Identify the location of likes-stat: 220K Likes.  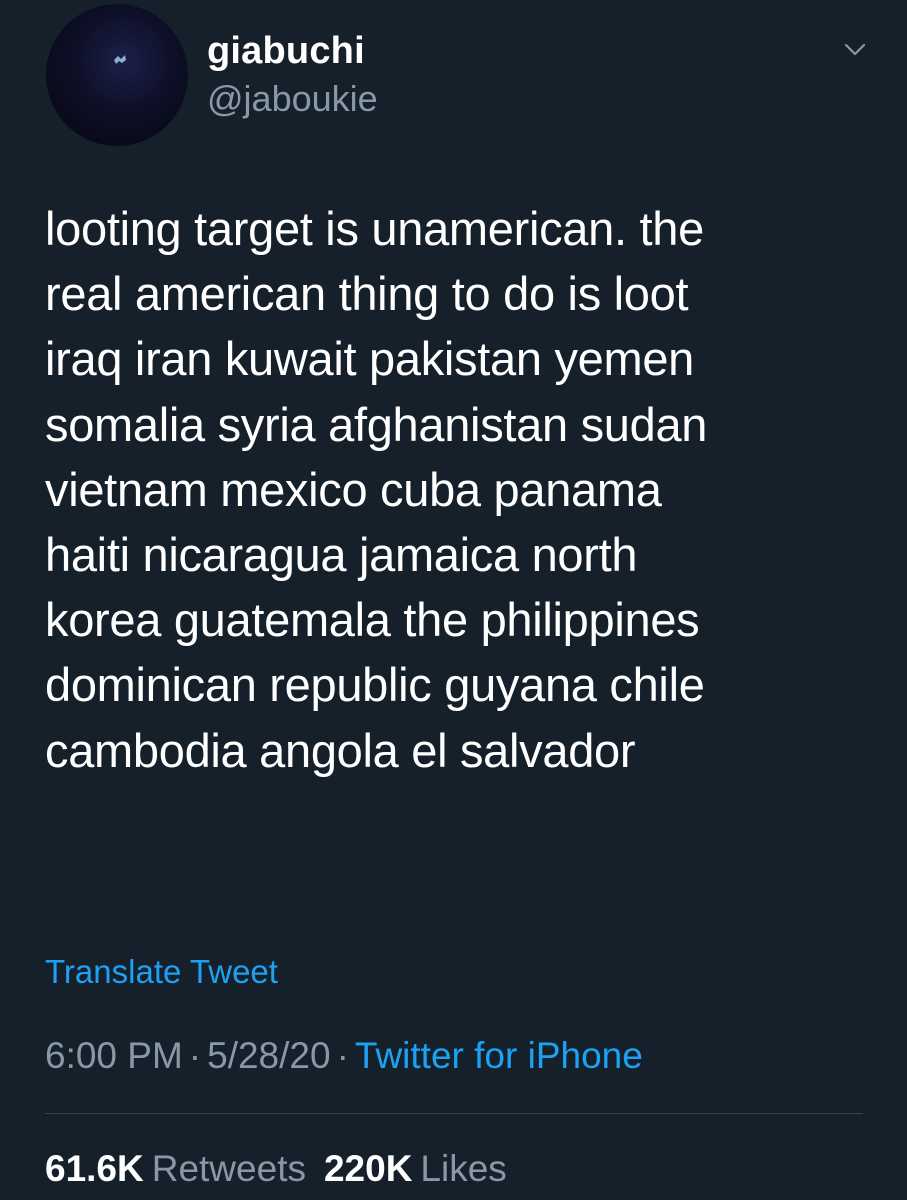
(424, 1168).